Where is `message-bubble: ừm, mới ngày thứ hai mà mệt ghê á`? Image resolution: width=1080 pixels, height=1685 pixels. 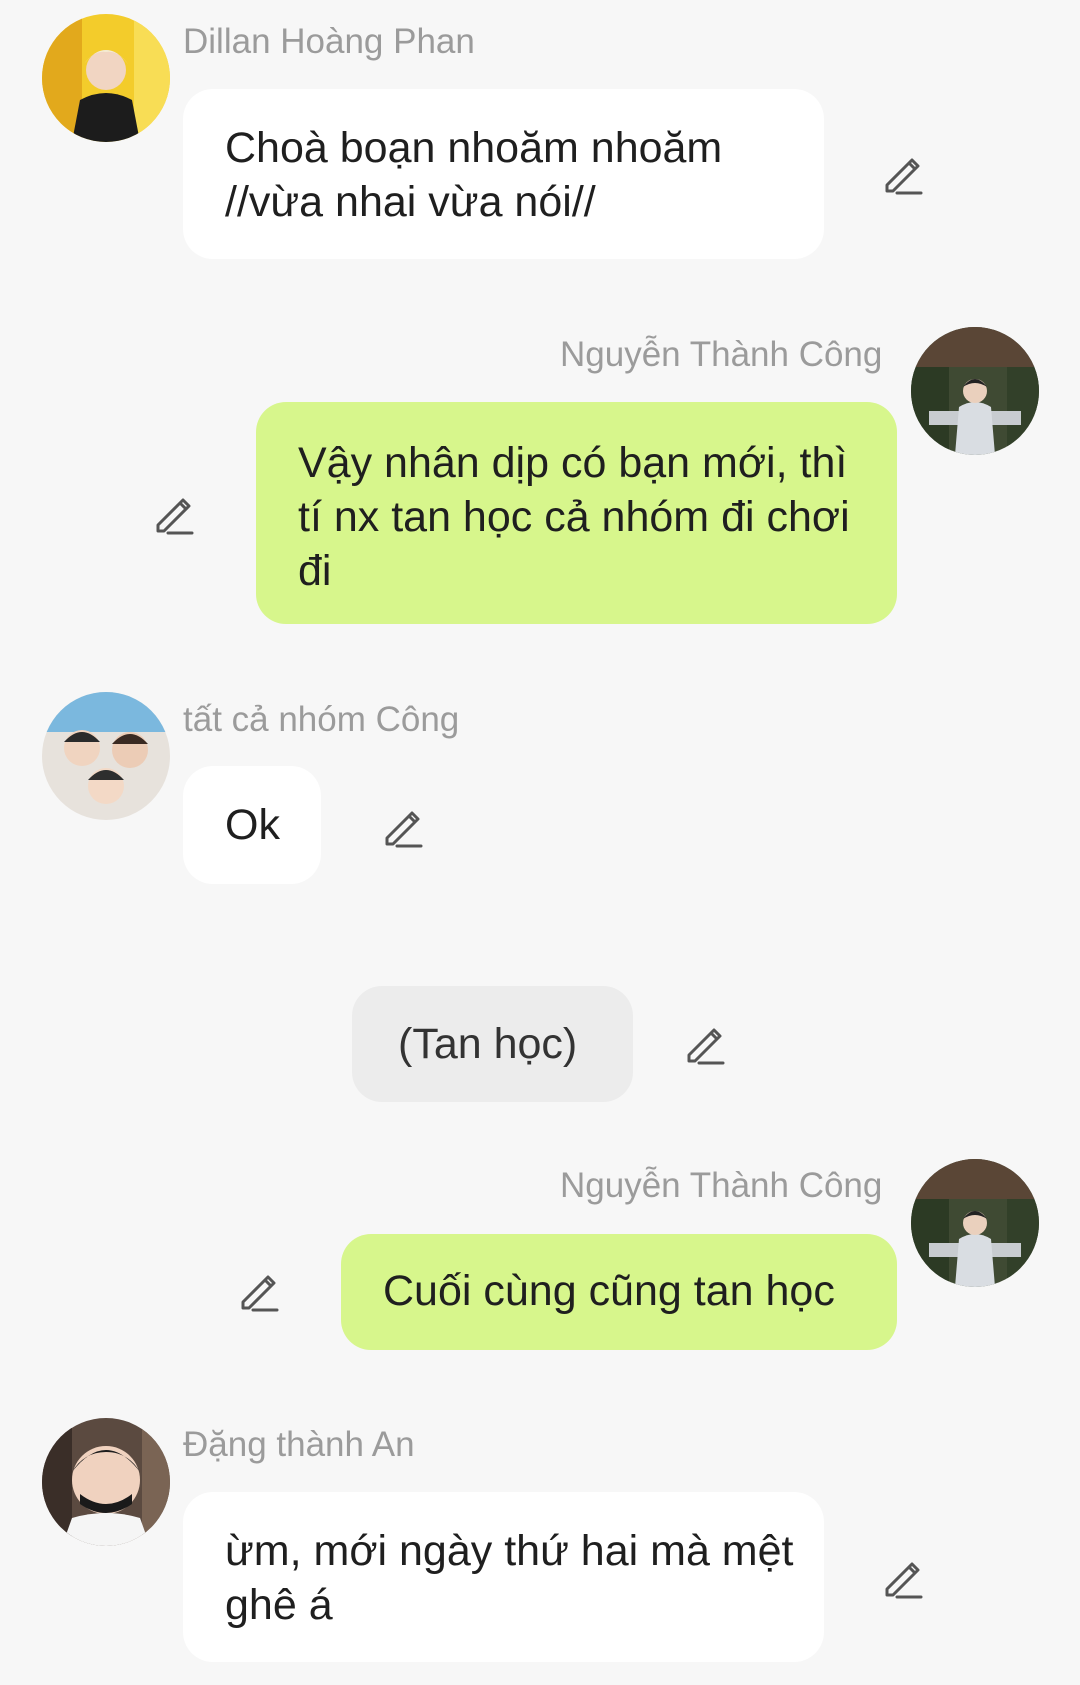 message-bubble: ừm, mới ngày thứ hai mà mệt ghê á is located at coordinates (503, 1577).